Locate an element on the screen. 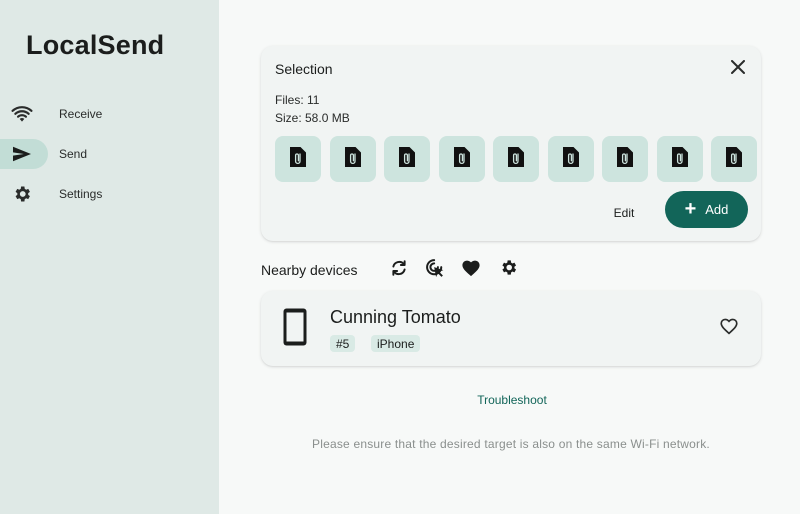  refresh-button is located at coordinates (399, 270).